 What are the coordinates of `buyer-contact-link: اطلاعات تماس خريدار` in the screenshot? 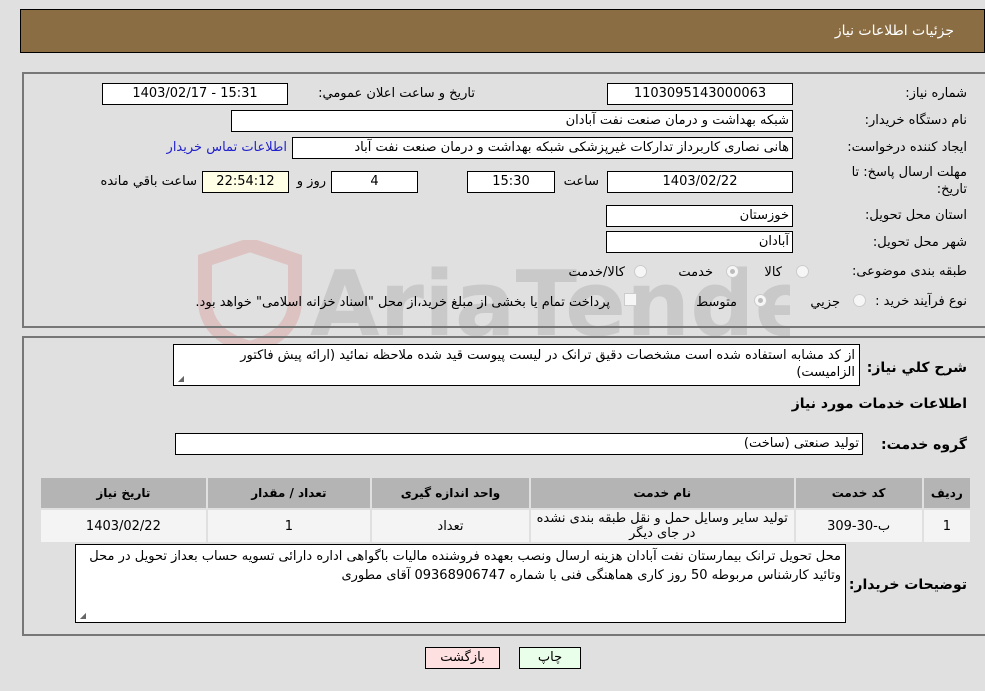 It's located at (227, 147).